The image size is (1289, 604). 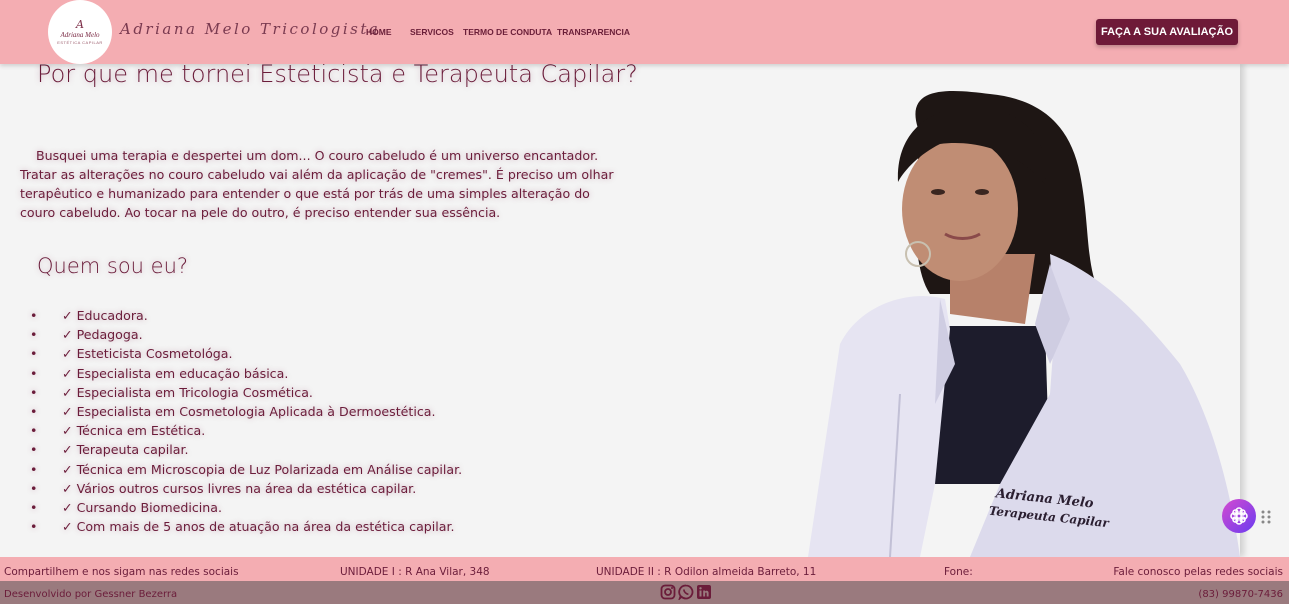 What do you see at coordinates (436, 32) in the screenshot?
I see `nav-servicos: SERVICOS` at bounding box center [436, 32].